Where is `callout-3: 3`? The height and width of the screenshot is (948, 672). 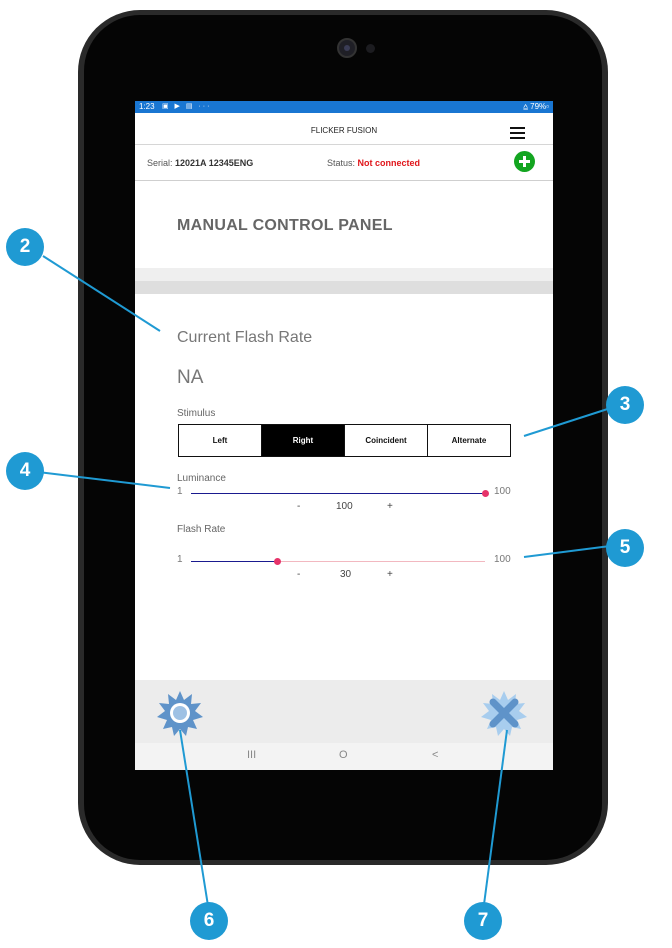
callout-3: 3 is located at coordinates (625, 405).